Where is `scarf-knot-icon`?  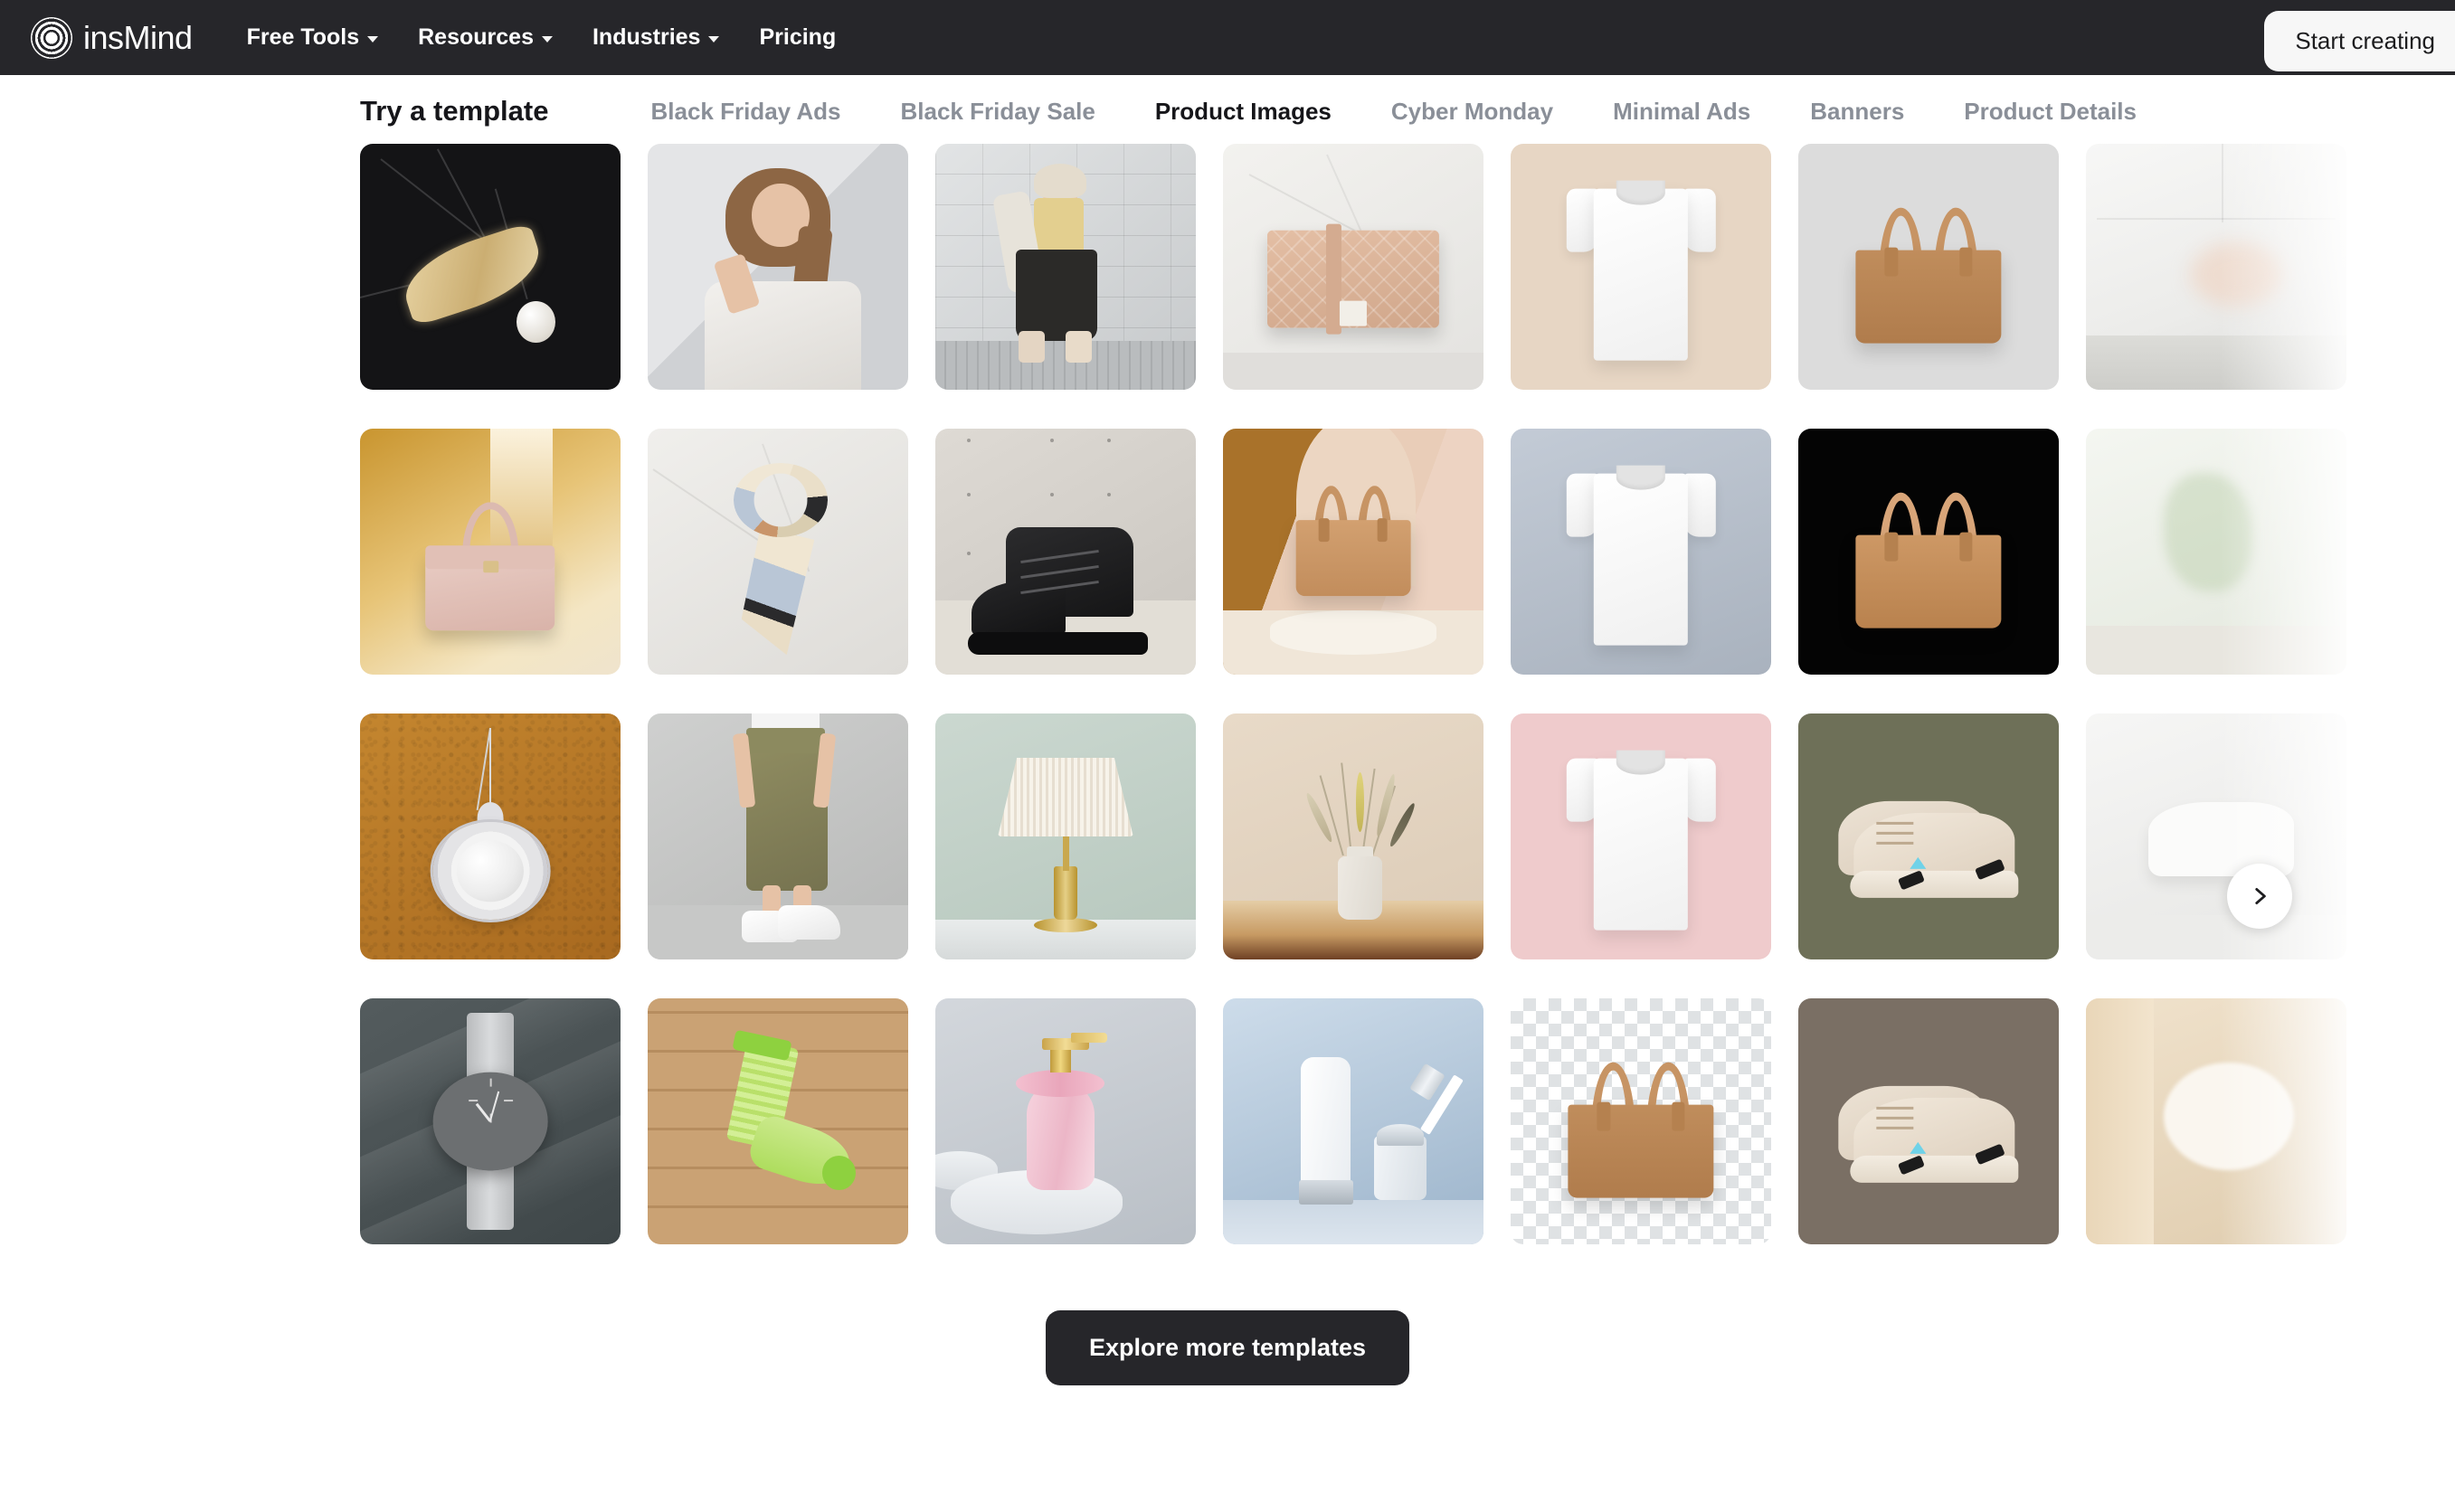 scarf-knot-icon is located at coordinates (781, 500).